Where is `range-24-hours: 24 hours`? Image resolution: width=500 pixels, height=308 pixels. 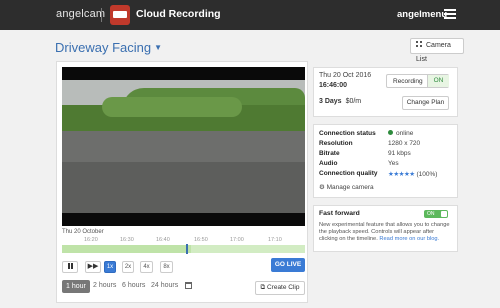 range-24-hours: 24 hours is located at coordinates (164, 285).